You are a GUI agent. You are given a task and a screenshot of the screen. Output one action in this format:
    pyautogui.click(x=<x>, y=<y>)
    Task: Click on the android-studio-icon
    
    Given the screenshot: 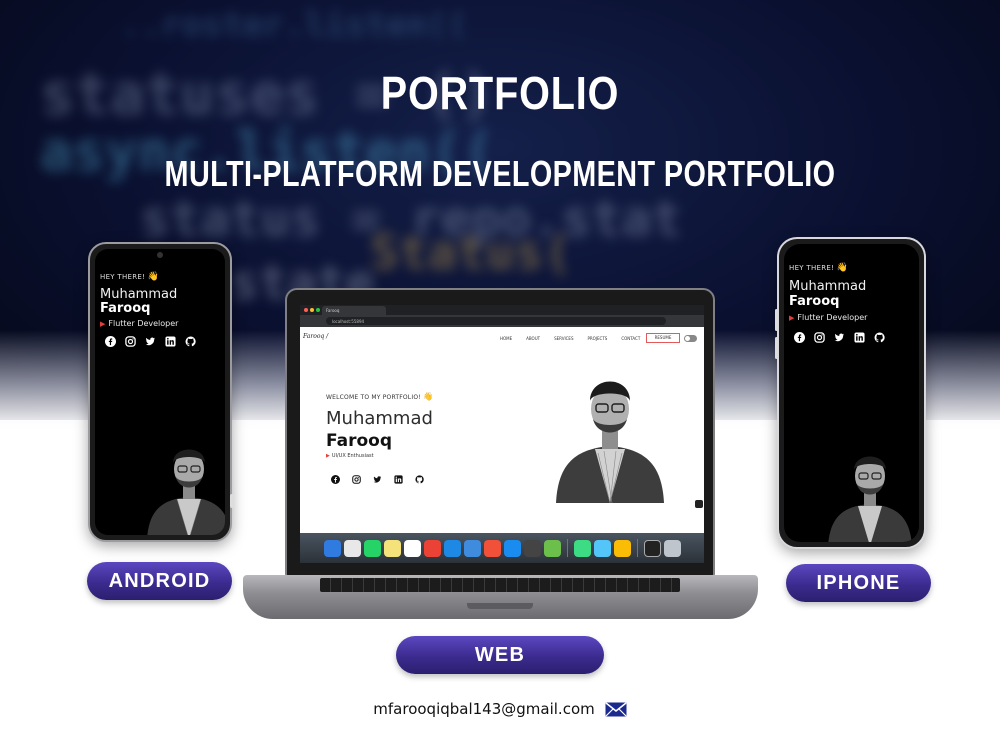 What is the action you would take?
    pyautogui.click(x=552, y=548)
    